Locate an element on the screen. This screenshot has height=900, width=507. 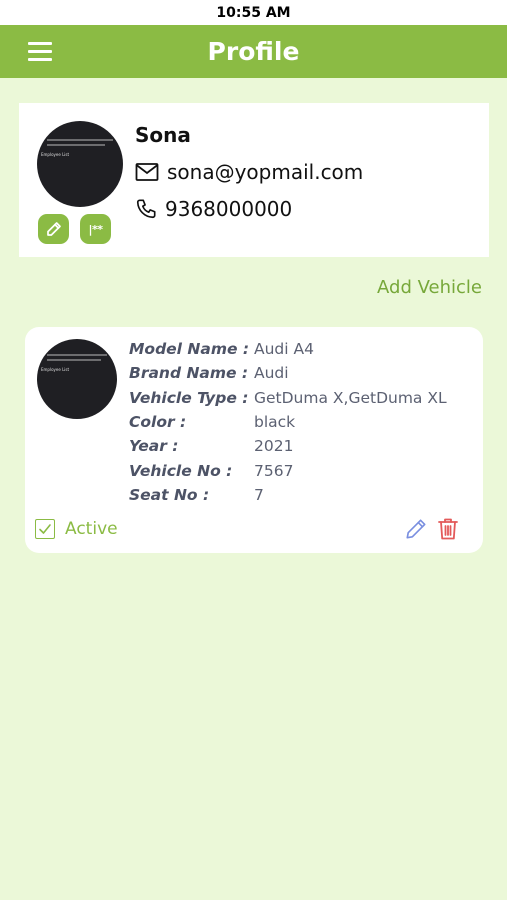
spec-label: Seat No : is located at coordinates (169, 495).